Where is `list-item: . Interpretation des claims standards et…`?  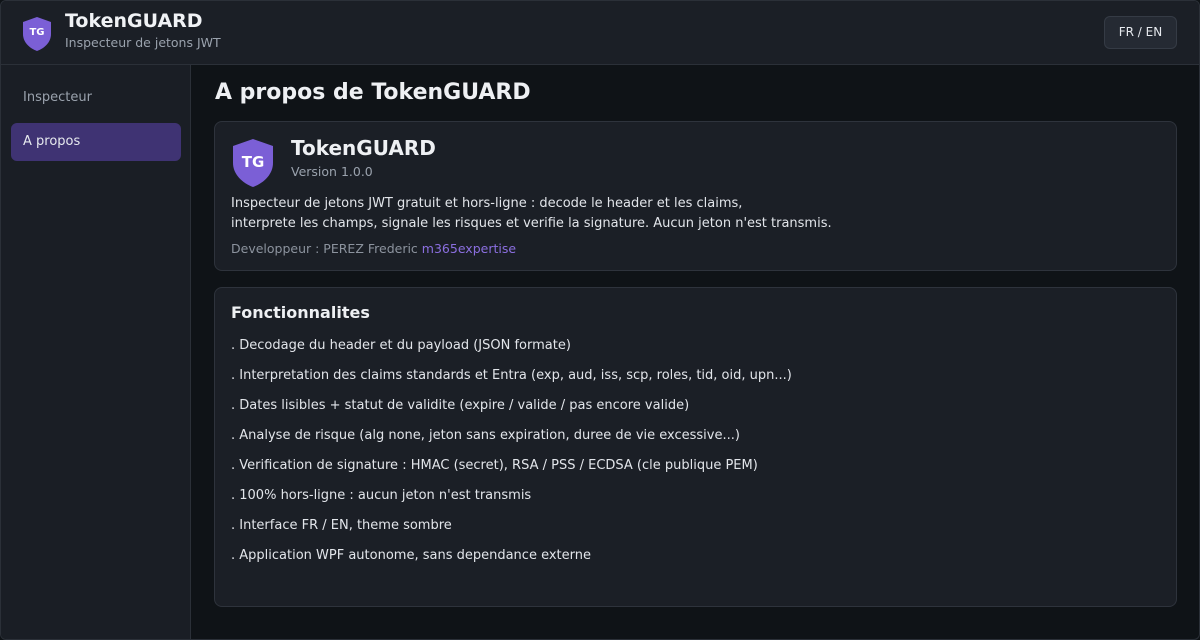 list-item: . Interpretation des claims standards et… is located at coordinates (511, 375).